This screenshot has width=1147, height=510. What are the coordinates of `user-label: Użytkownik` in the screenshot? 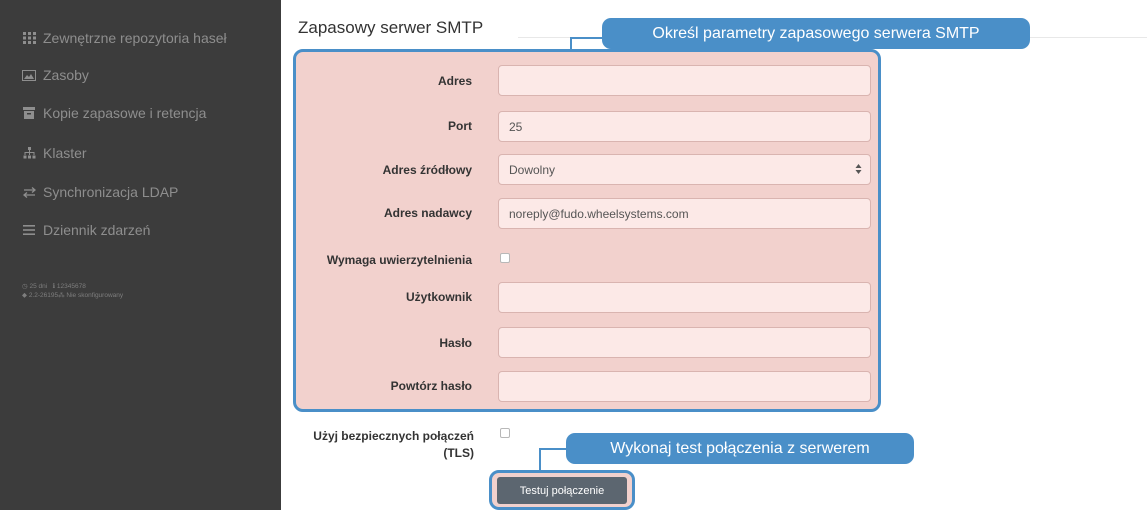 It's located at (438, 297).